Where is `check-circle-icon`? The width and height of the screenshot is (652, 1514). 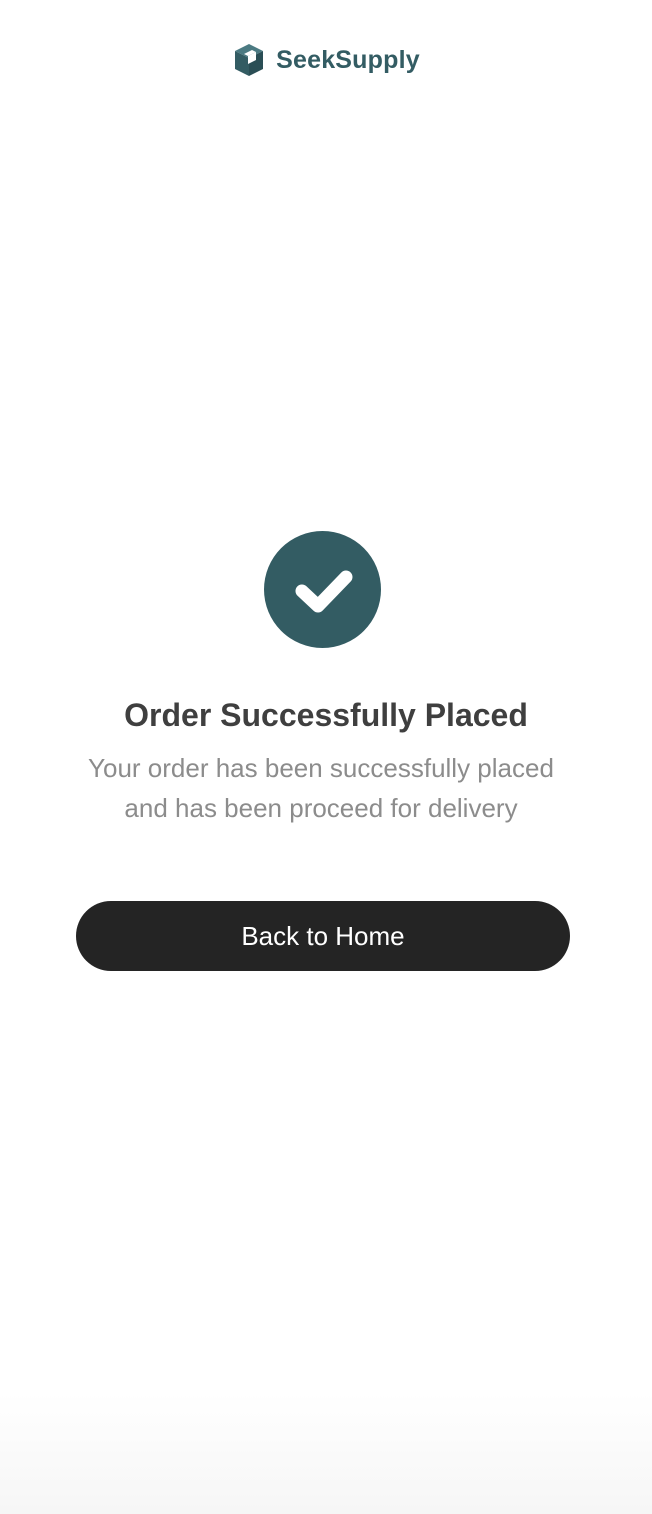
check-circle-icon is located at coordinates (322, 589).